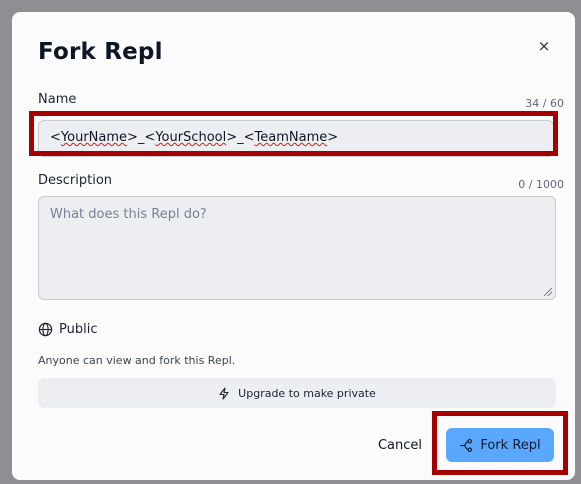 The width and height of the screenshot is (581, 484). Describe the element at coordinates (510, 445) in the screenshot. I see `fork-repl-label: Fork Repl` at that location.